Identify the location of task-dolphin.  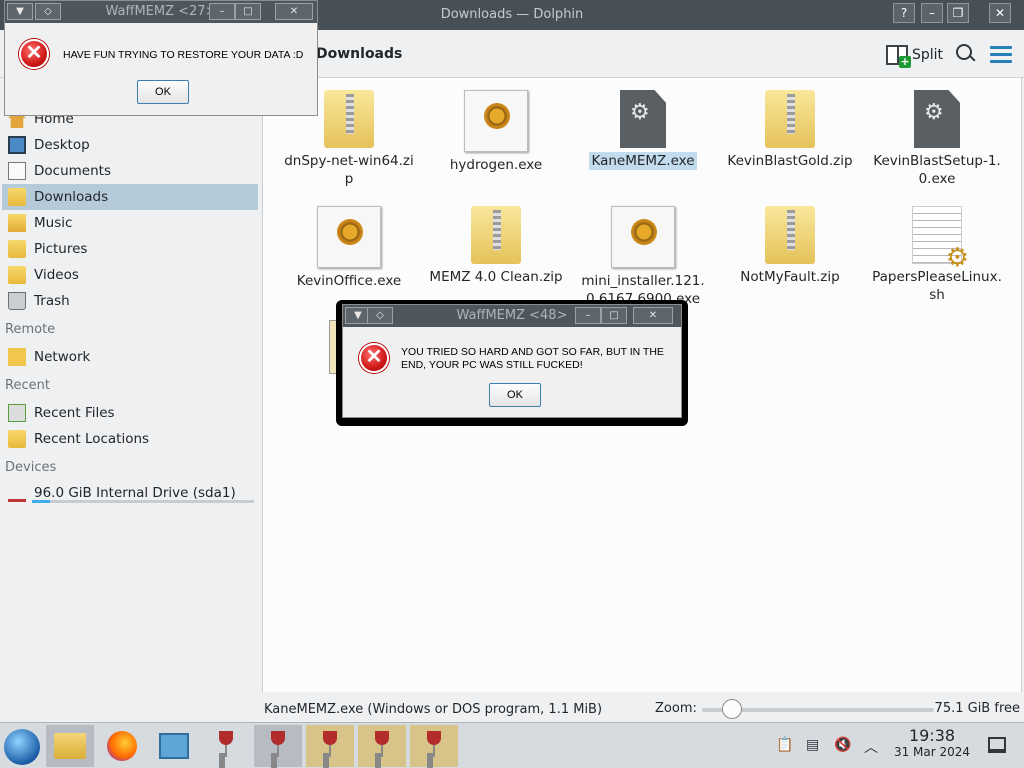
(70, 746).